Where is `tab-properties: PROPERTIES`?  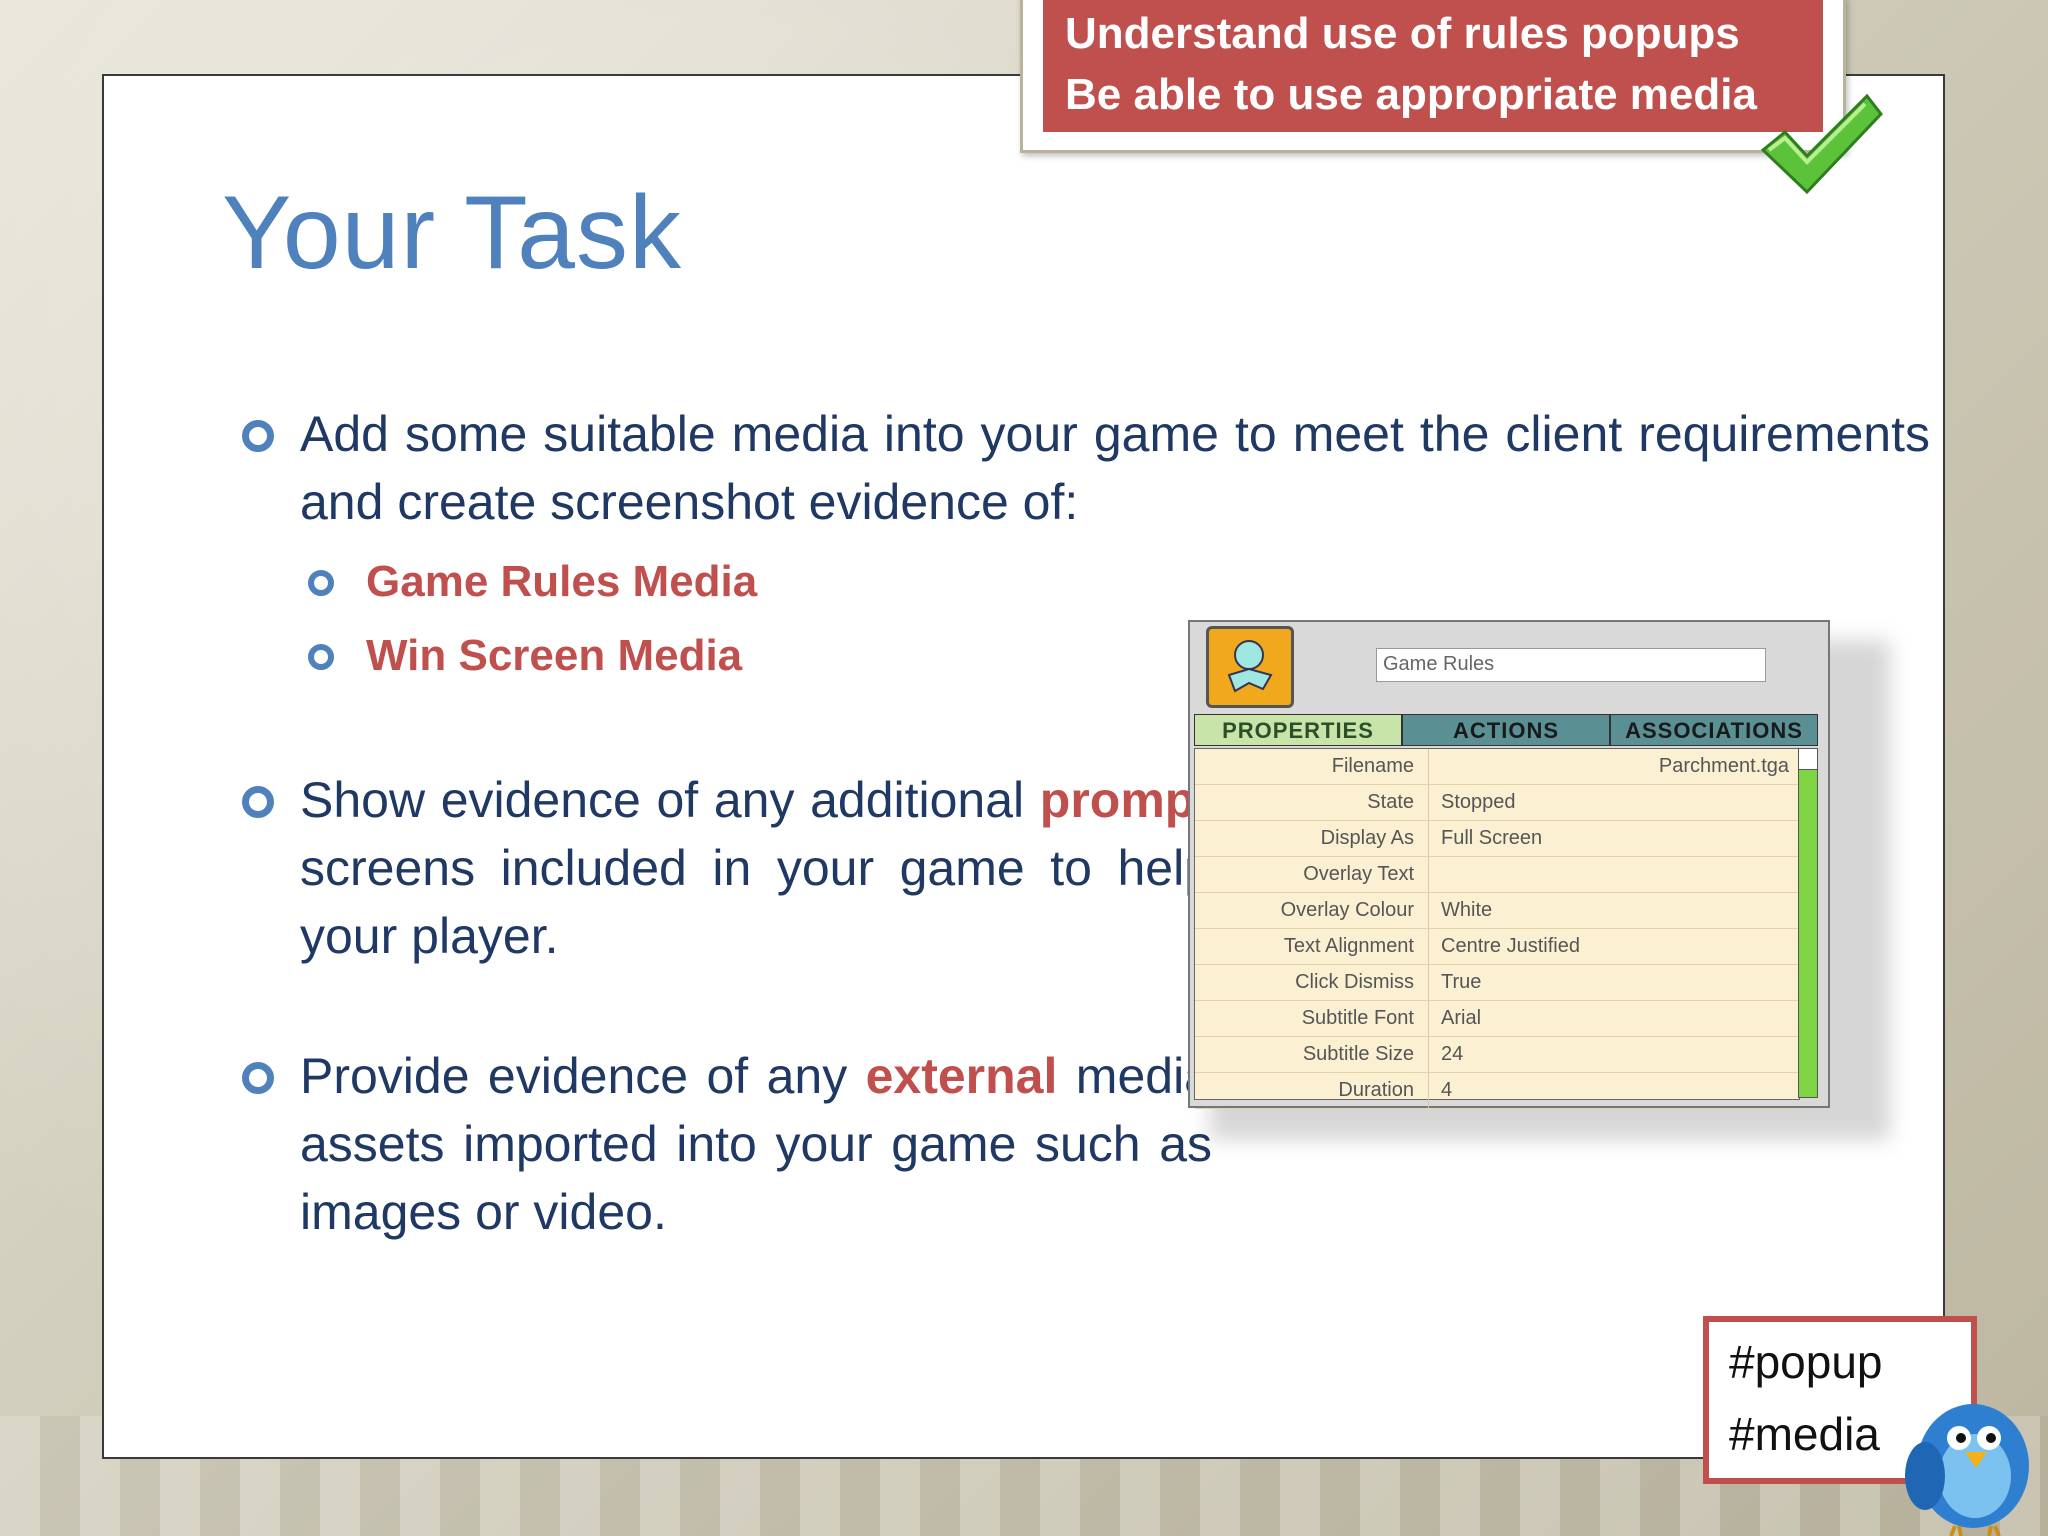 tab-properties: PROPERTIES is located at coordinates (1298, 730).